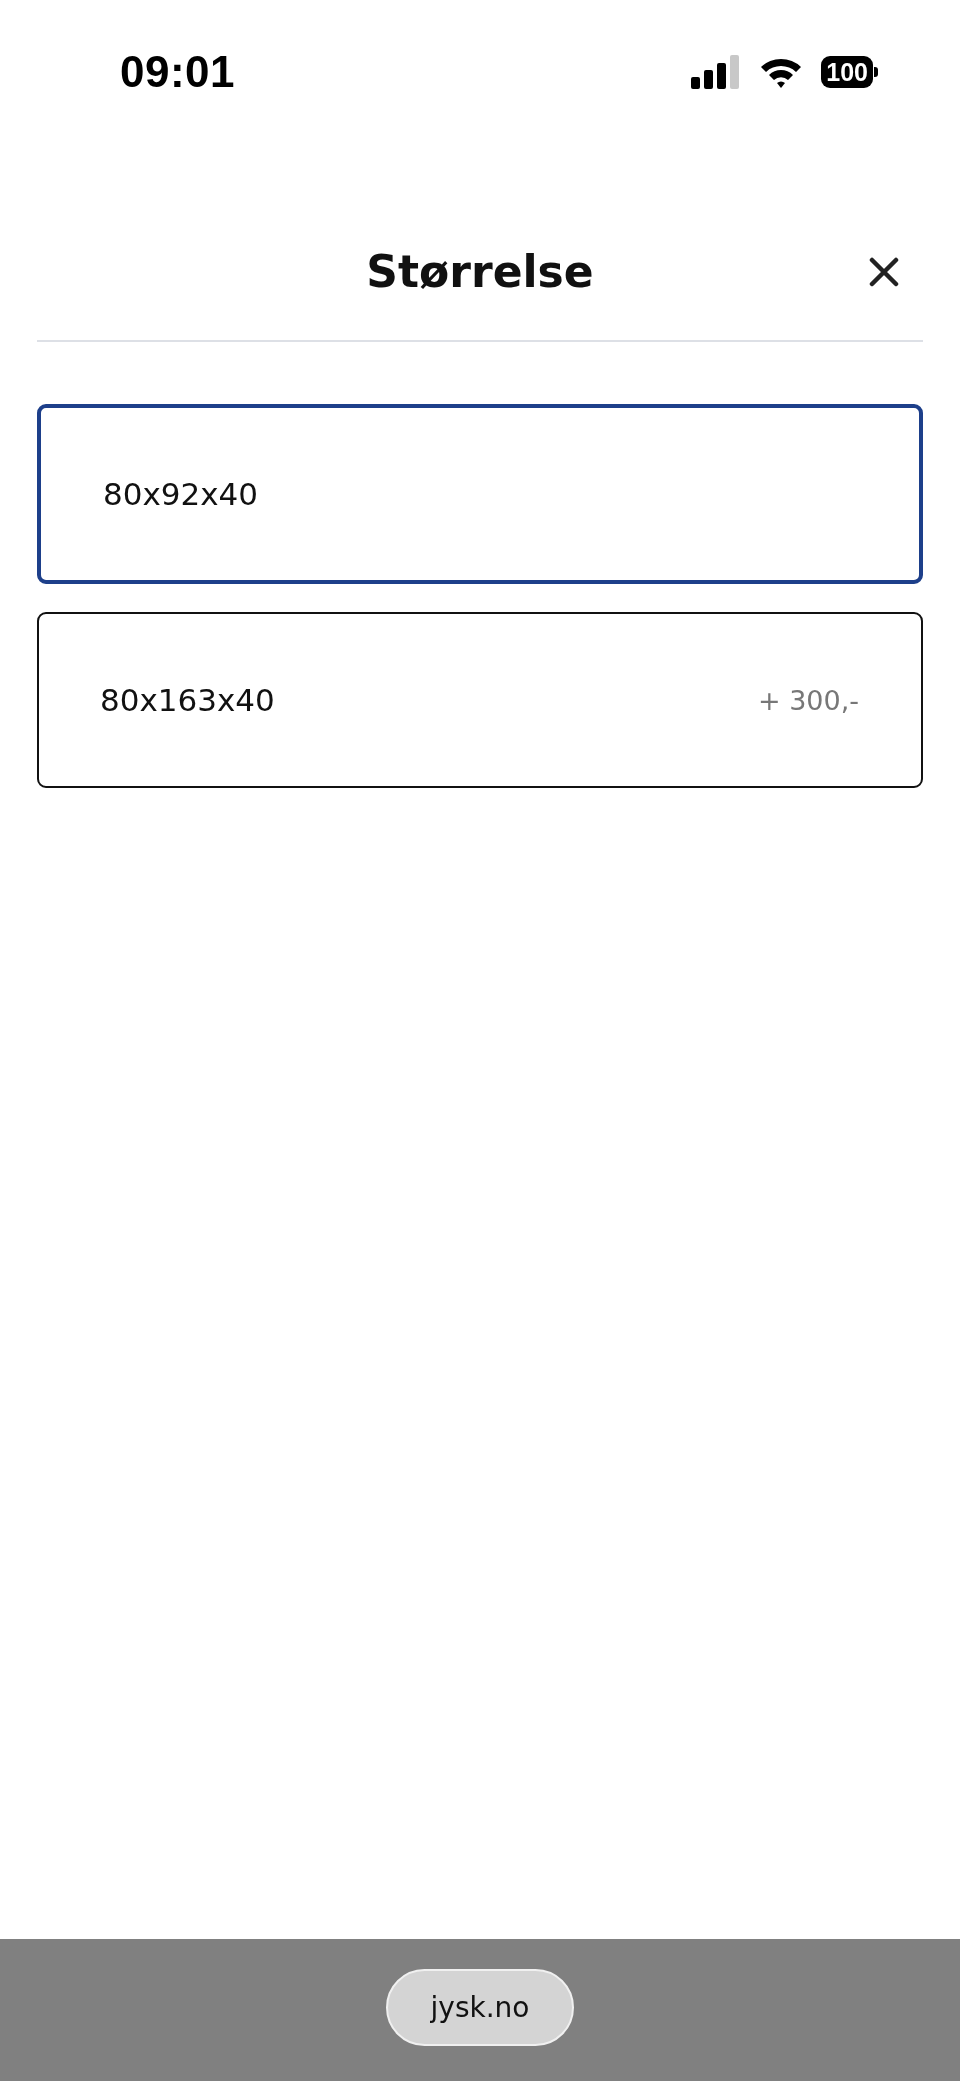  What do you see at coordinates (181, 494) in the screenshot?
I see `size-label: 80x92x40` at bounding box center [181, 494].